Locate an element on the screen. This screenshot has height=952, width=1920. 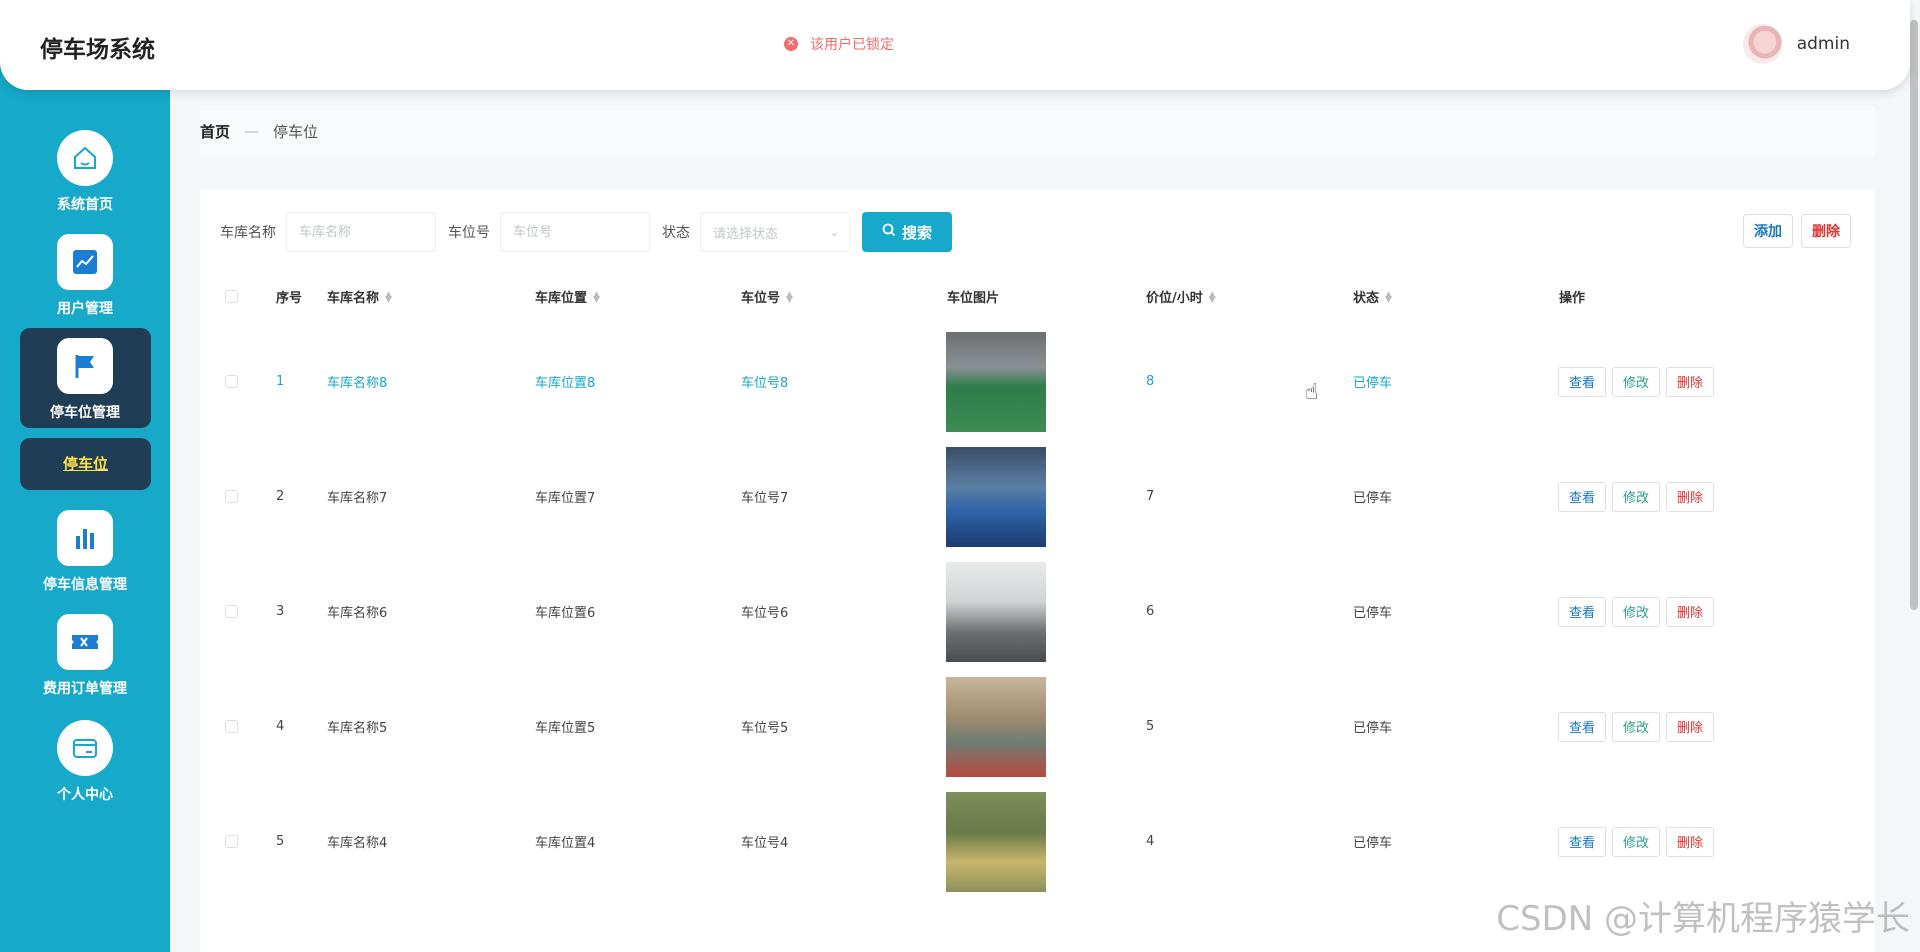
top-header: 停车场系统 ✕ 该用户已锁定 admin is located at coordinates (955, 45).